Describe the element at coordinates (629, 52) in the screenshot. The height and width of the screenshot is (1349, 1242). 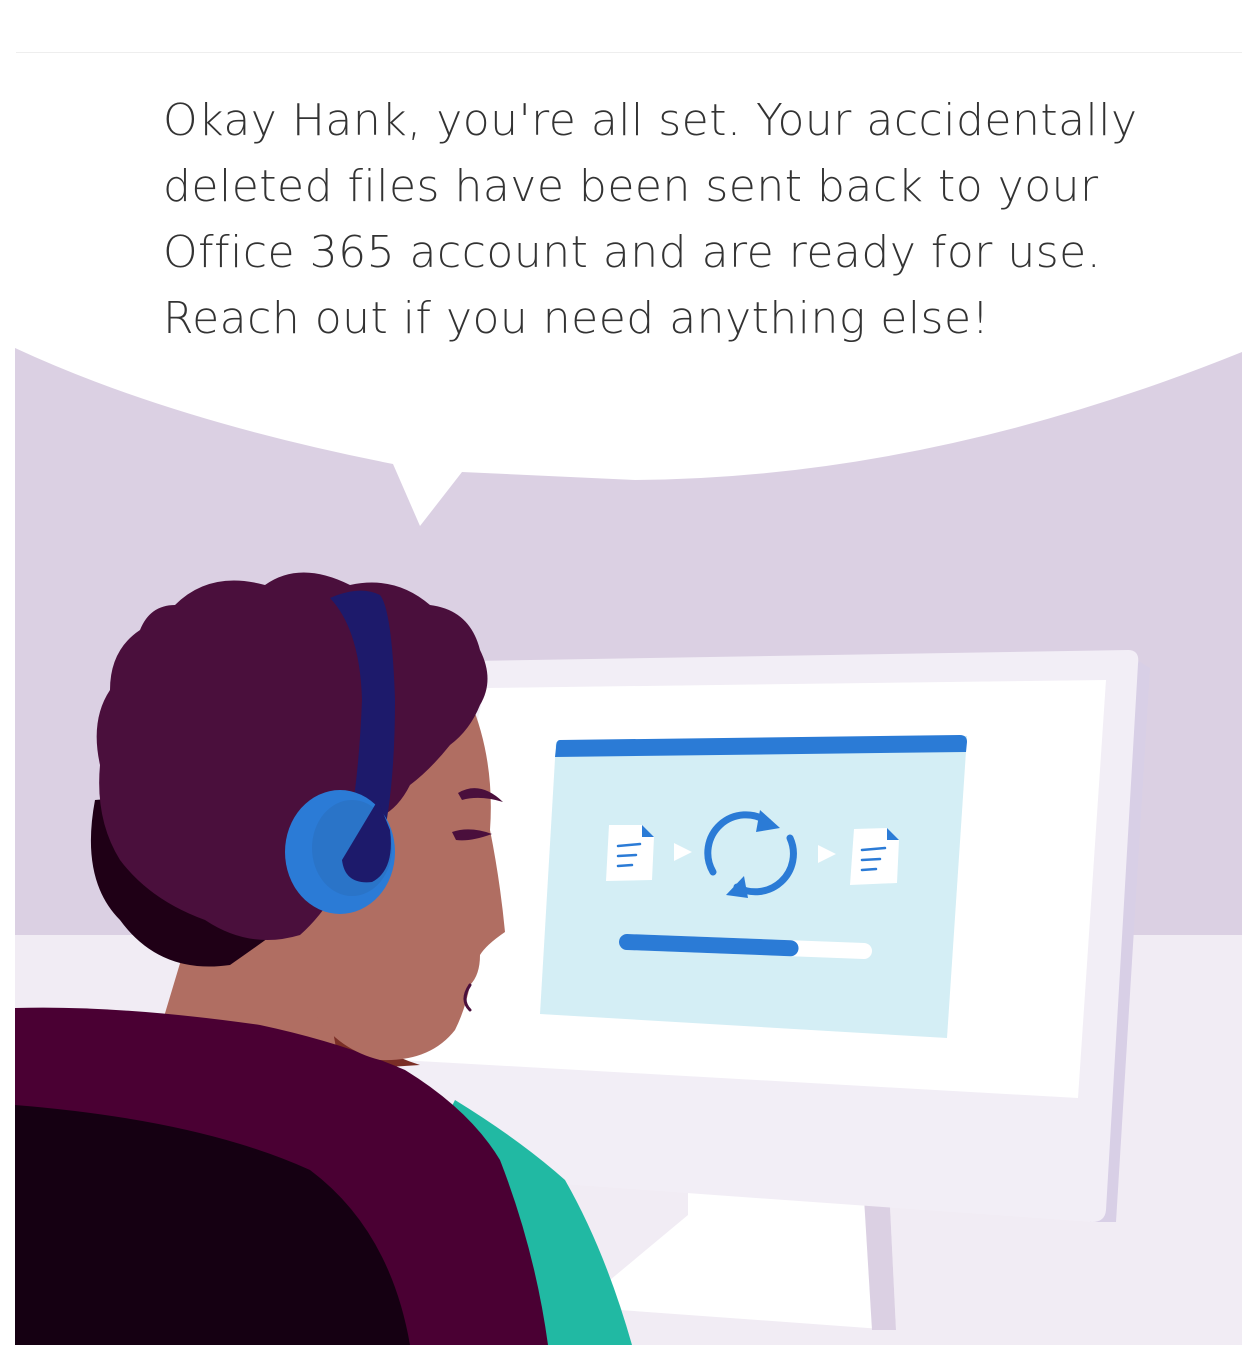
I see `top-divider` at that location.